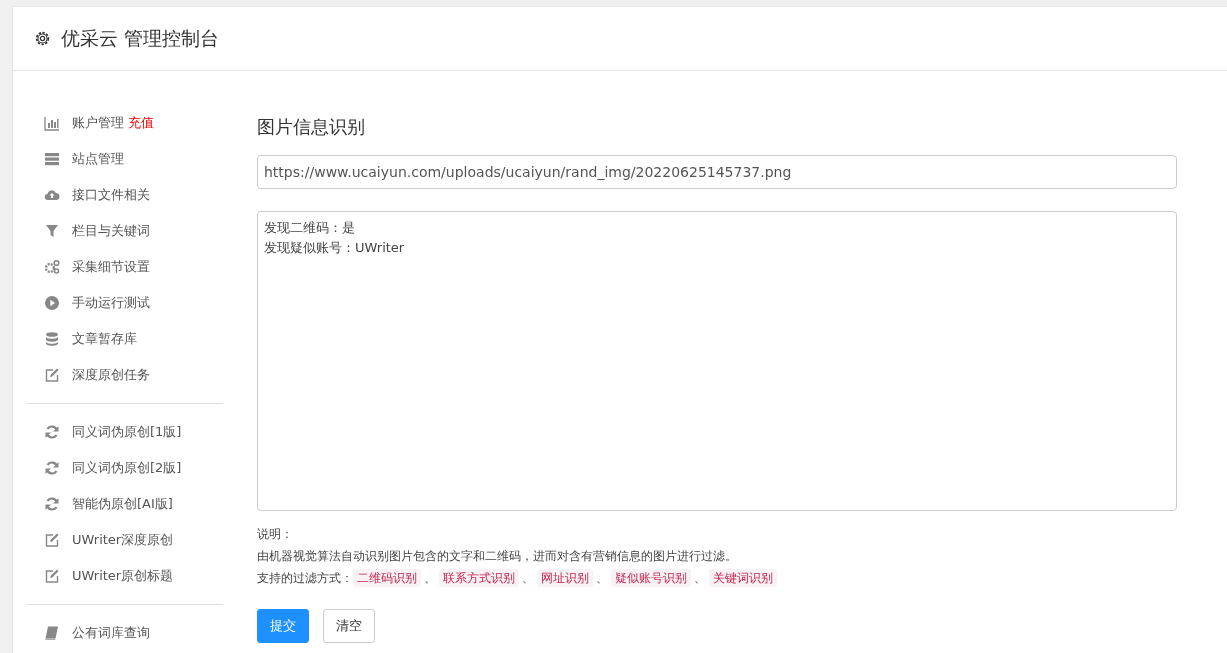 The image size is (1227, 653). What do you see at coordinates (118, 633) in the screenshot?
I see `sidebar-item: 公有词库查询` at bounding box center [118, 633].